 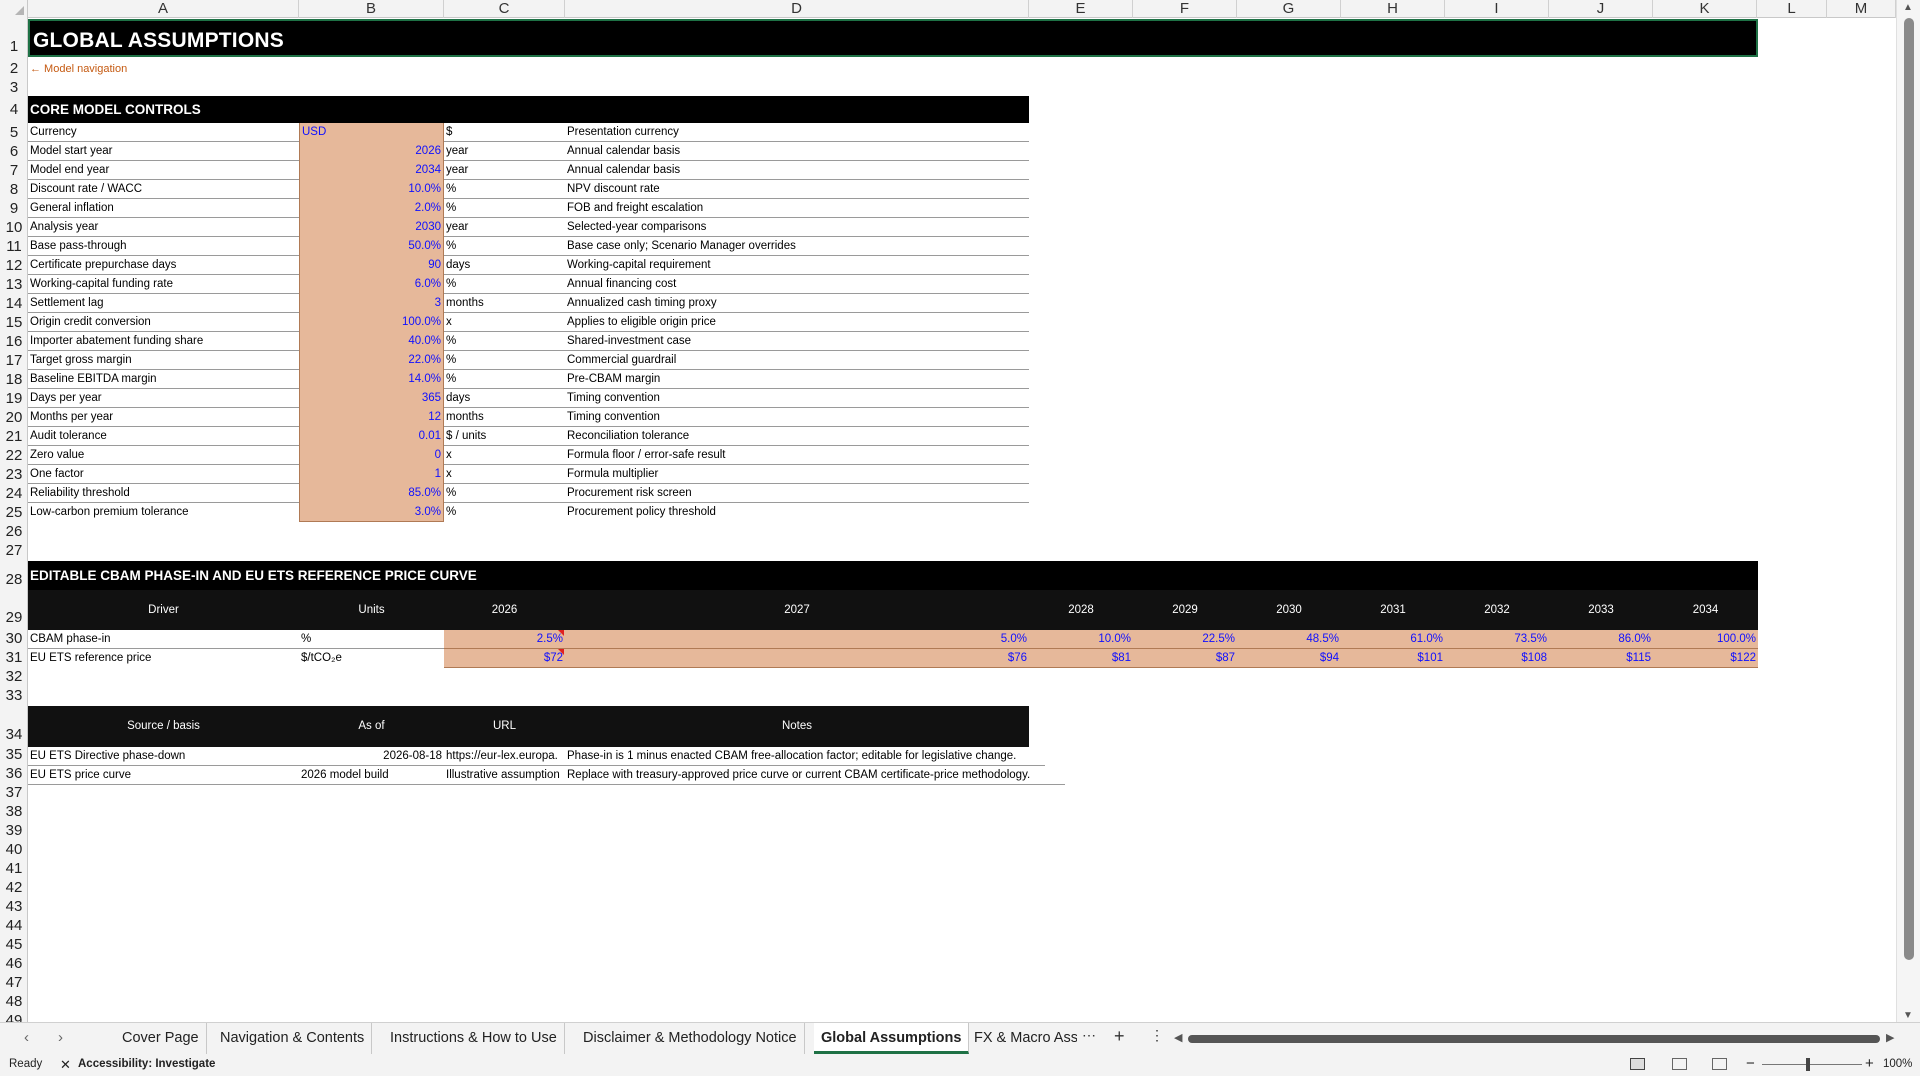 What do you see at coordinates (1178, 1037) in the screenshot?
I see `hscroll-left-icon: ◀` at bounding box center [1178, 1037].